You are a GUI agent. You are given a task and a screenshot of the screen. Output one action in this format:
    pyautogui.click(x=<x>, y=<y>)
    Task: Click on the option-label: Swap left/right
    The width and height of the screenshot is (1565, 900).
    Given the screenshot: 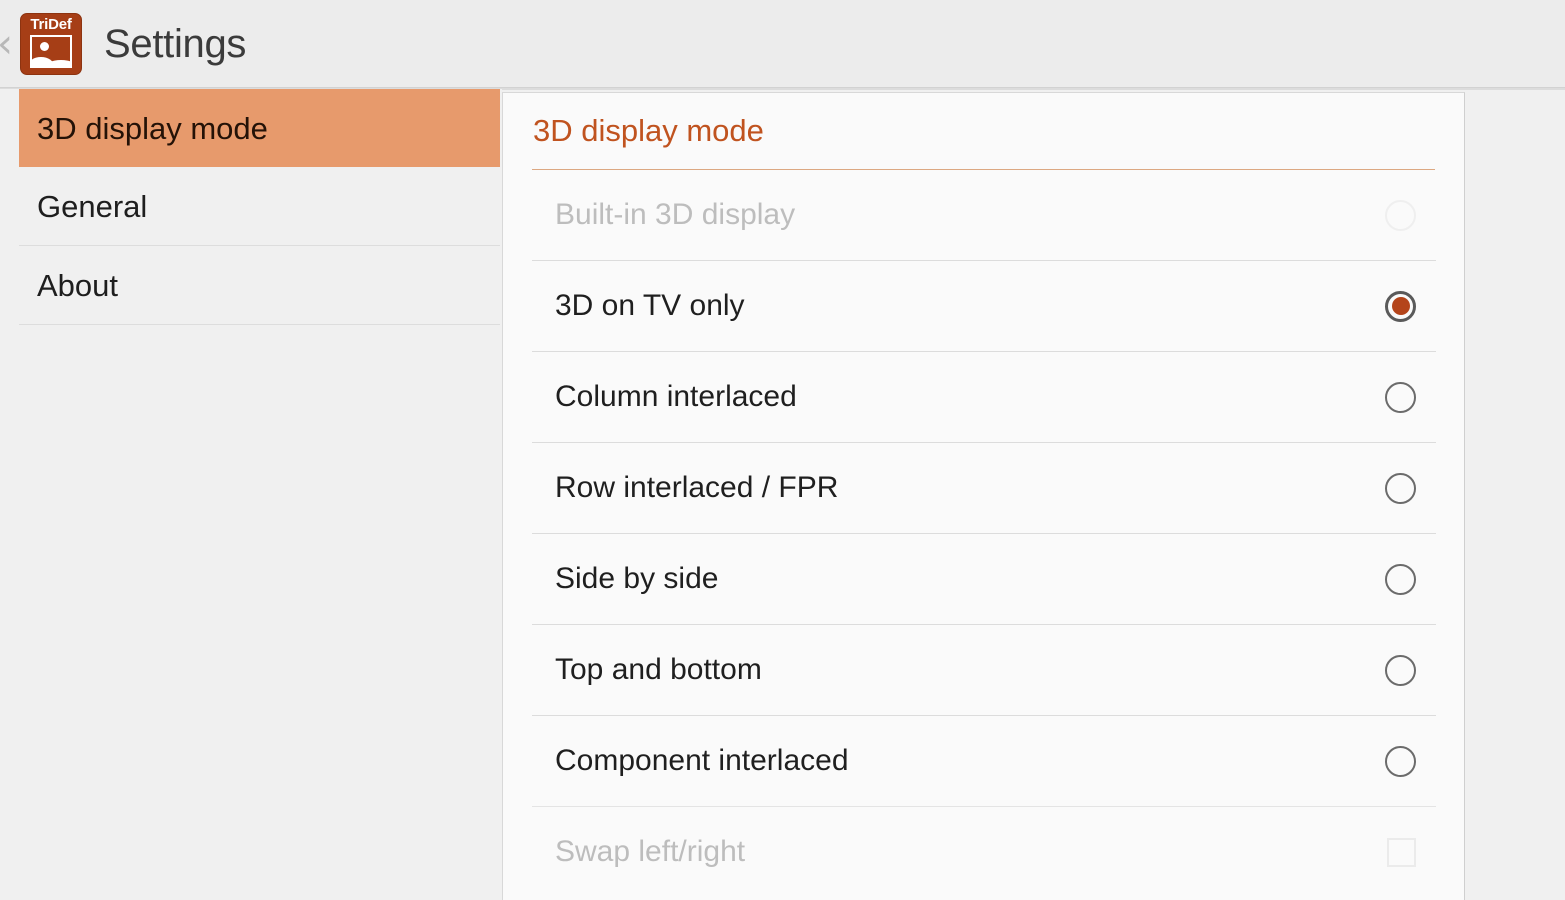 What is the action you would take?
    pyautogui.click(x=650, y=851)
    